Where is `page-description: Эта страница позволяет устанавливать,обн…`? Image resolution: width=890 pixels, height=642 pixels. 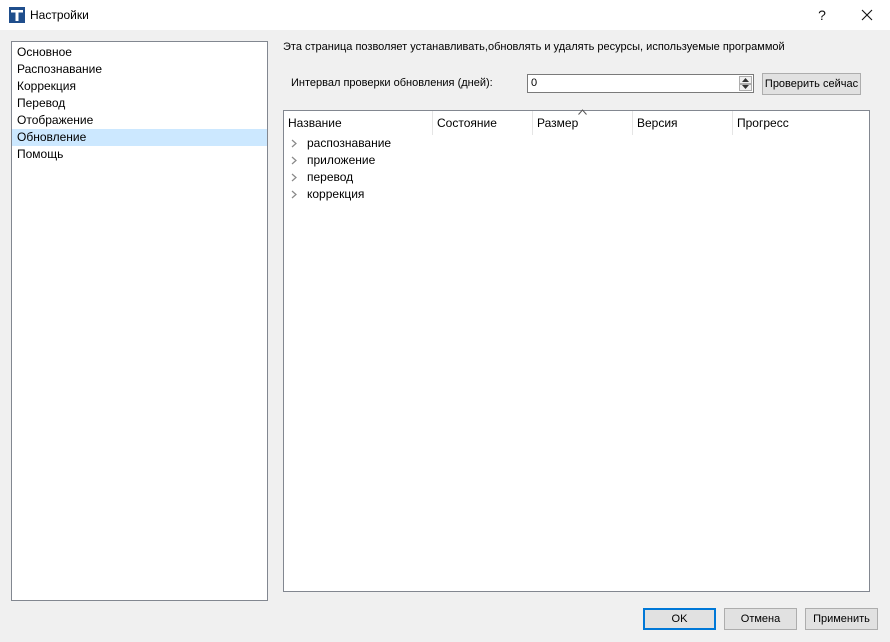
page-description: Эта страница позволяет устанавливать,обн… is located at coordinates (534, 47).